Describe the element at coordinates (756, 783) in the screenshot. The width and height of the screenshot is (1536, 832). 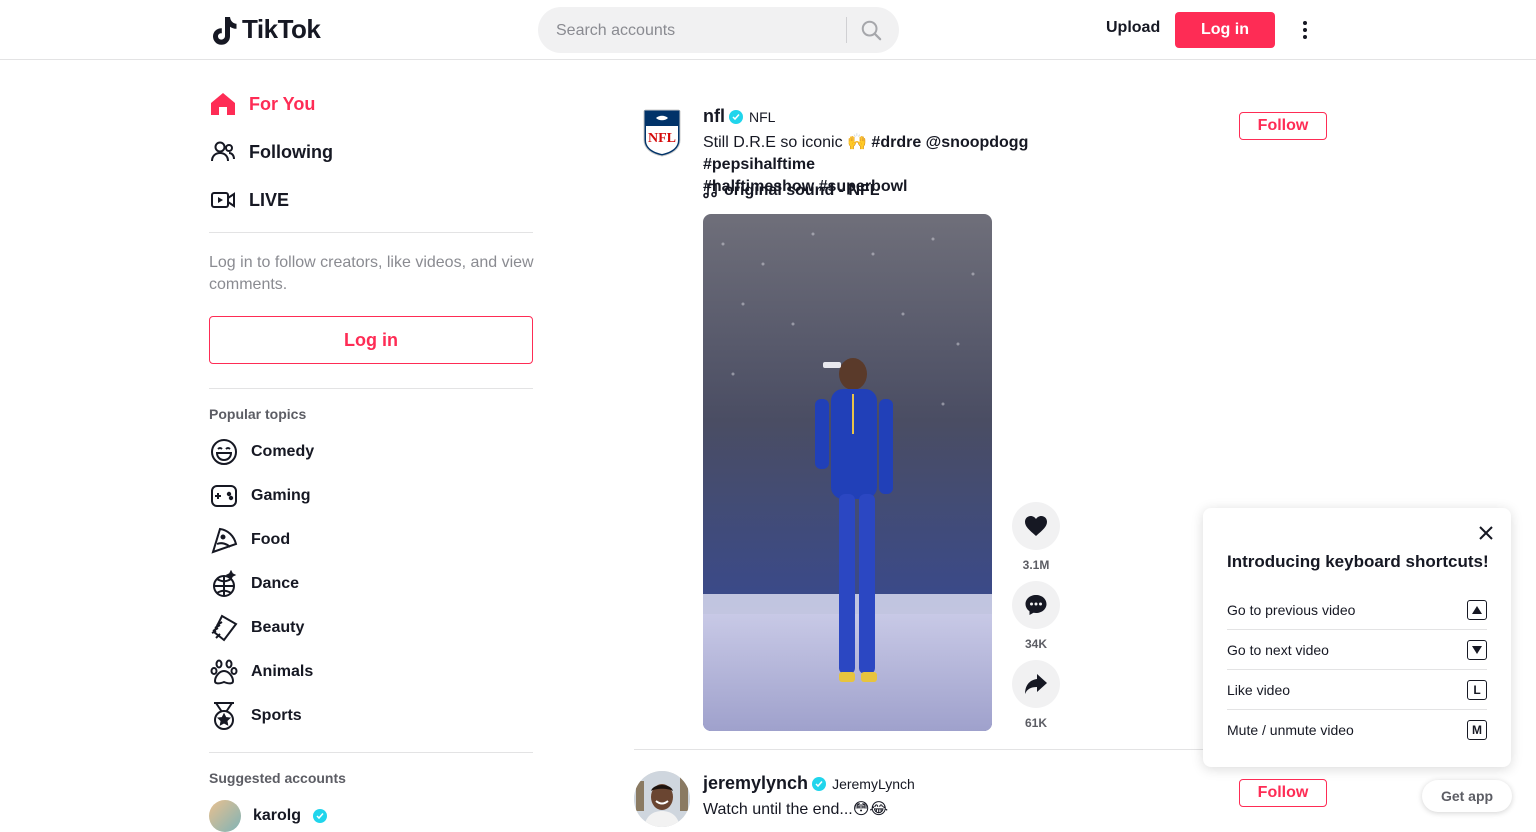
I see `username-text: jeremylynch` at that location.